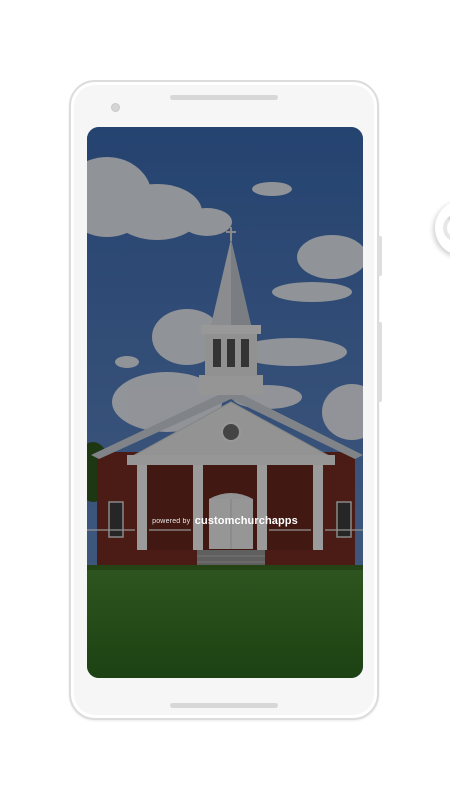  I want to click on powered-by-credit: powered by customchurchapps, so click(225, 520).